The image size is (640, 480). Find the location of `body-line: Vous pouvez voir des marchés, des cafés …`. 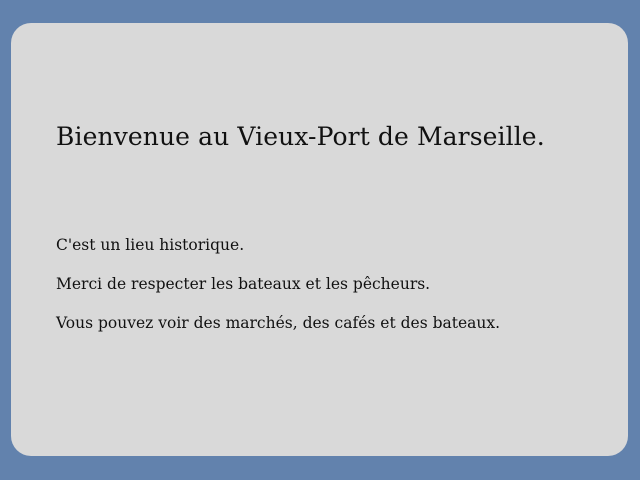

body-line: Vous pouvez voir des marchés, des cafés … is located at coordinates (278, 323).